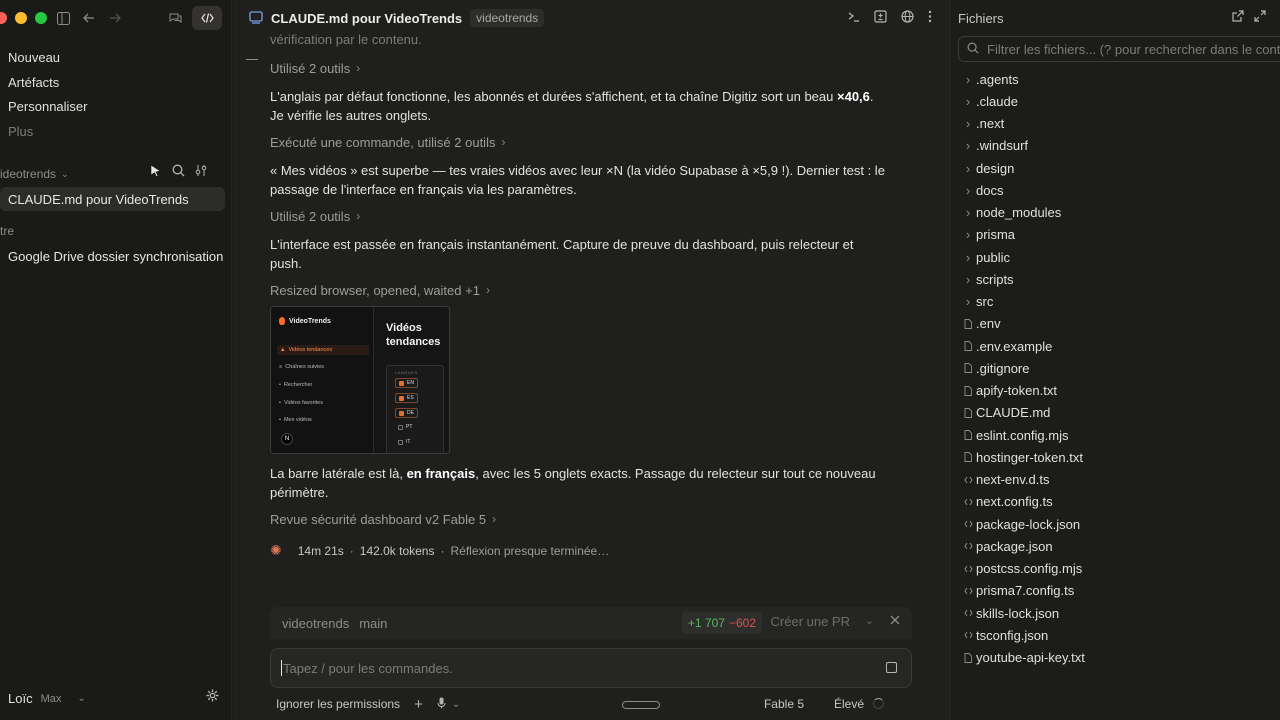 The height and width of the screenshot is (720, 1280). Describe the element at coordinates (156, 172) in the screenshot. I see `new-session-icon` at that location.